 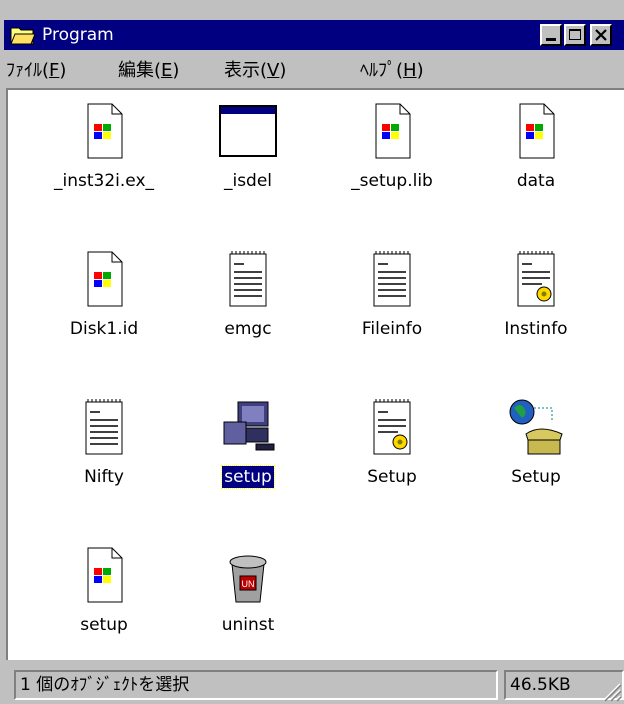 I want to click on menu-view: 表示(V), so click(x=255, y=71).